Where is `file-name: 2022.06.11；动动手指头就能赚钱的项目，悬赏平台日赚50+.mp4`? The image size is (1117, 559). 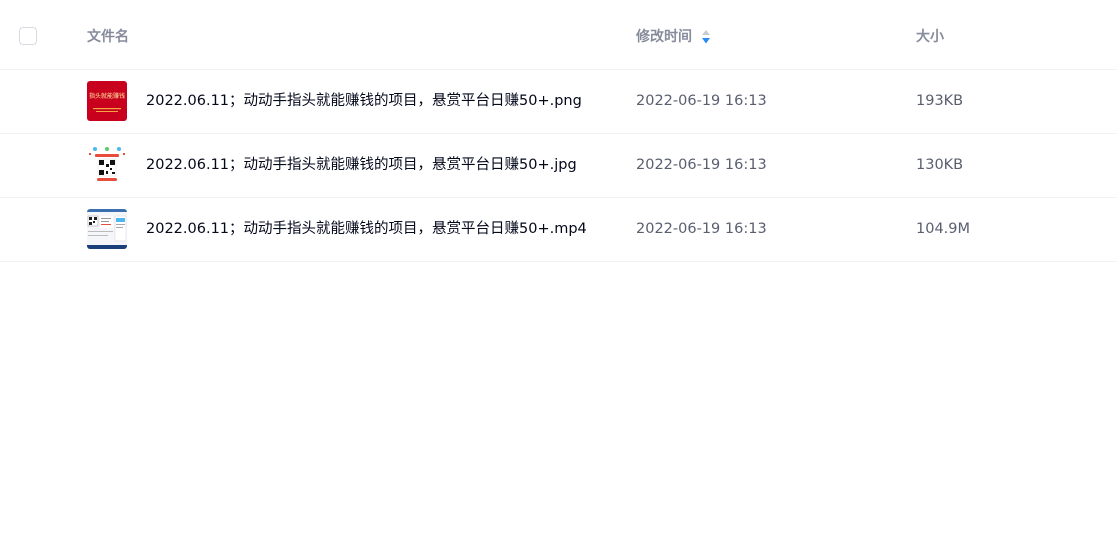
file-name: 2022.06.11；动动手指头就能赚钱的项目，悬赏平台日赚50+.mp4 is located at coordinates (366, 229).